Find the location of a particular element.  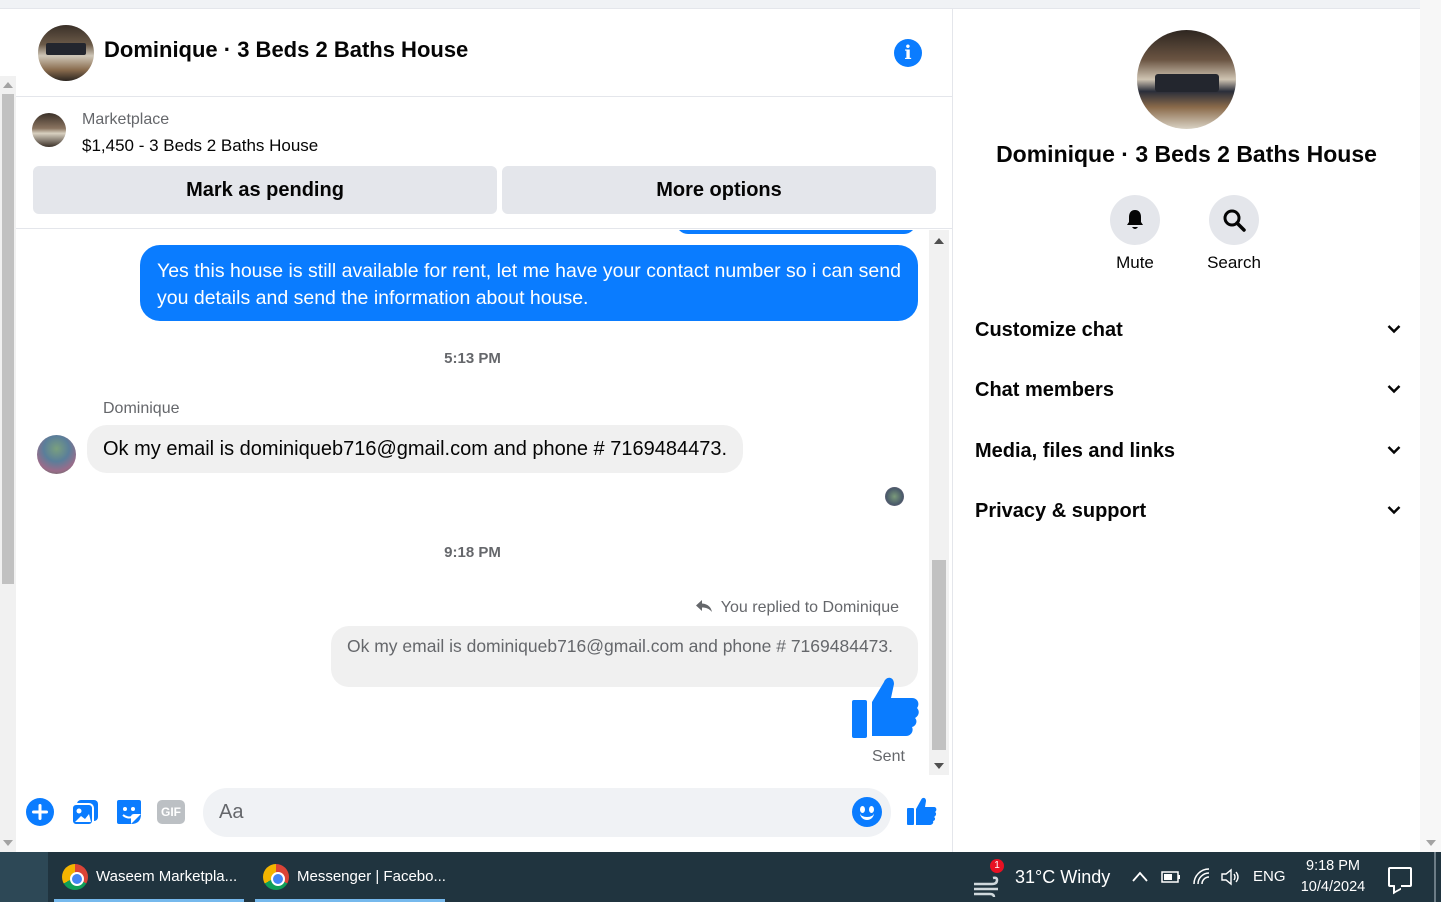

composer: GIF is located at coordinates (484, 813).